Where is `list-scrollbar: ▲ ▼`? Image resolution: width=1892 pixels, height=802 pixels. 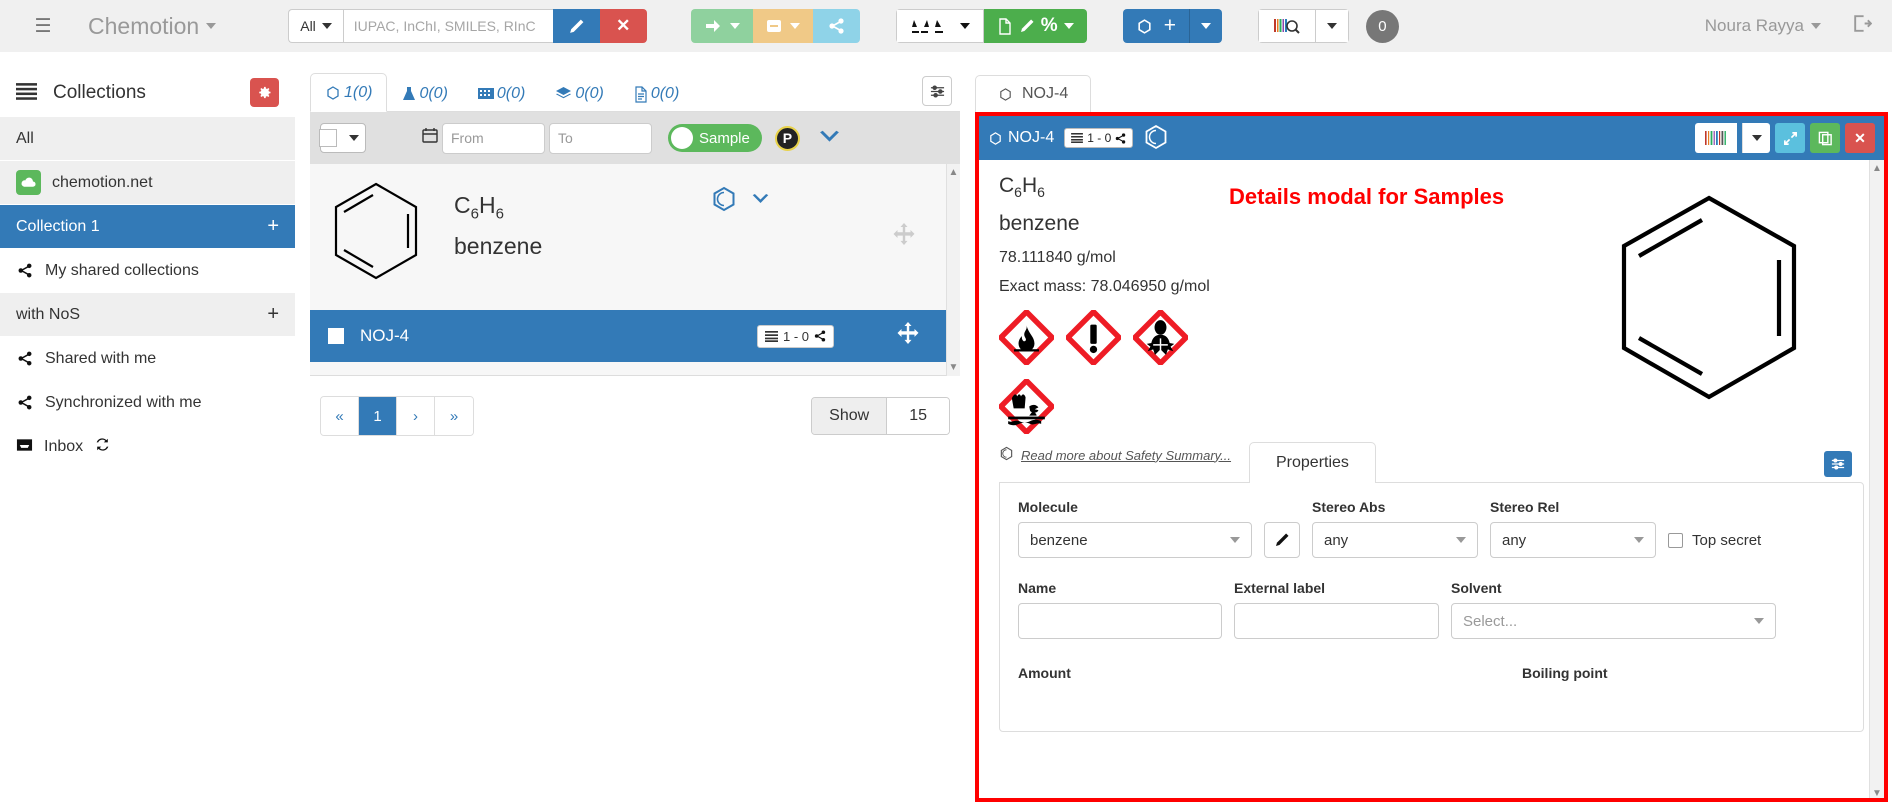 list-scrollbar: ▲ ▼ is located at coordinates (953, 270).